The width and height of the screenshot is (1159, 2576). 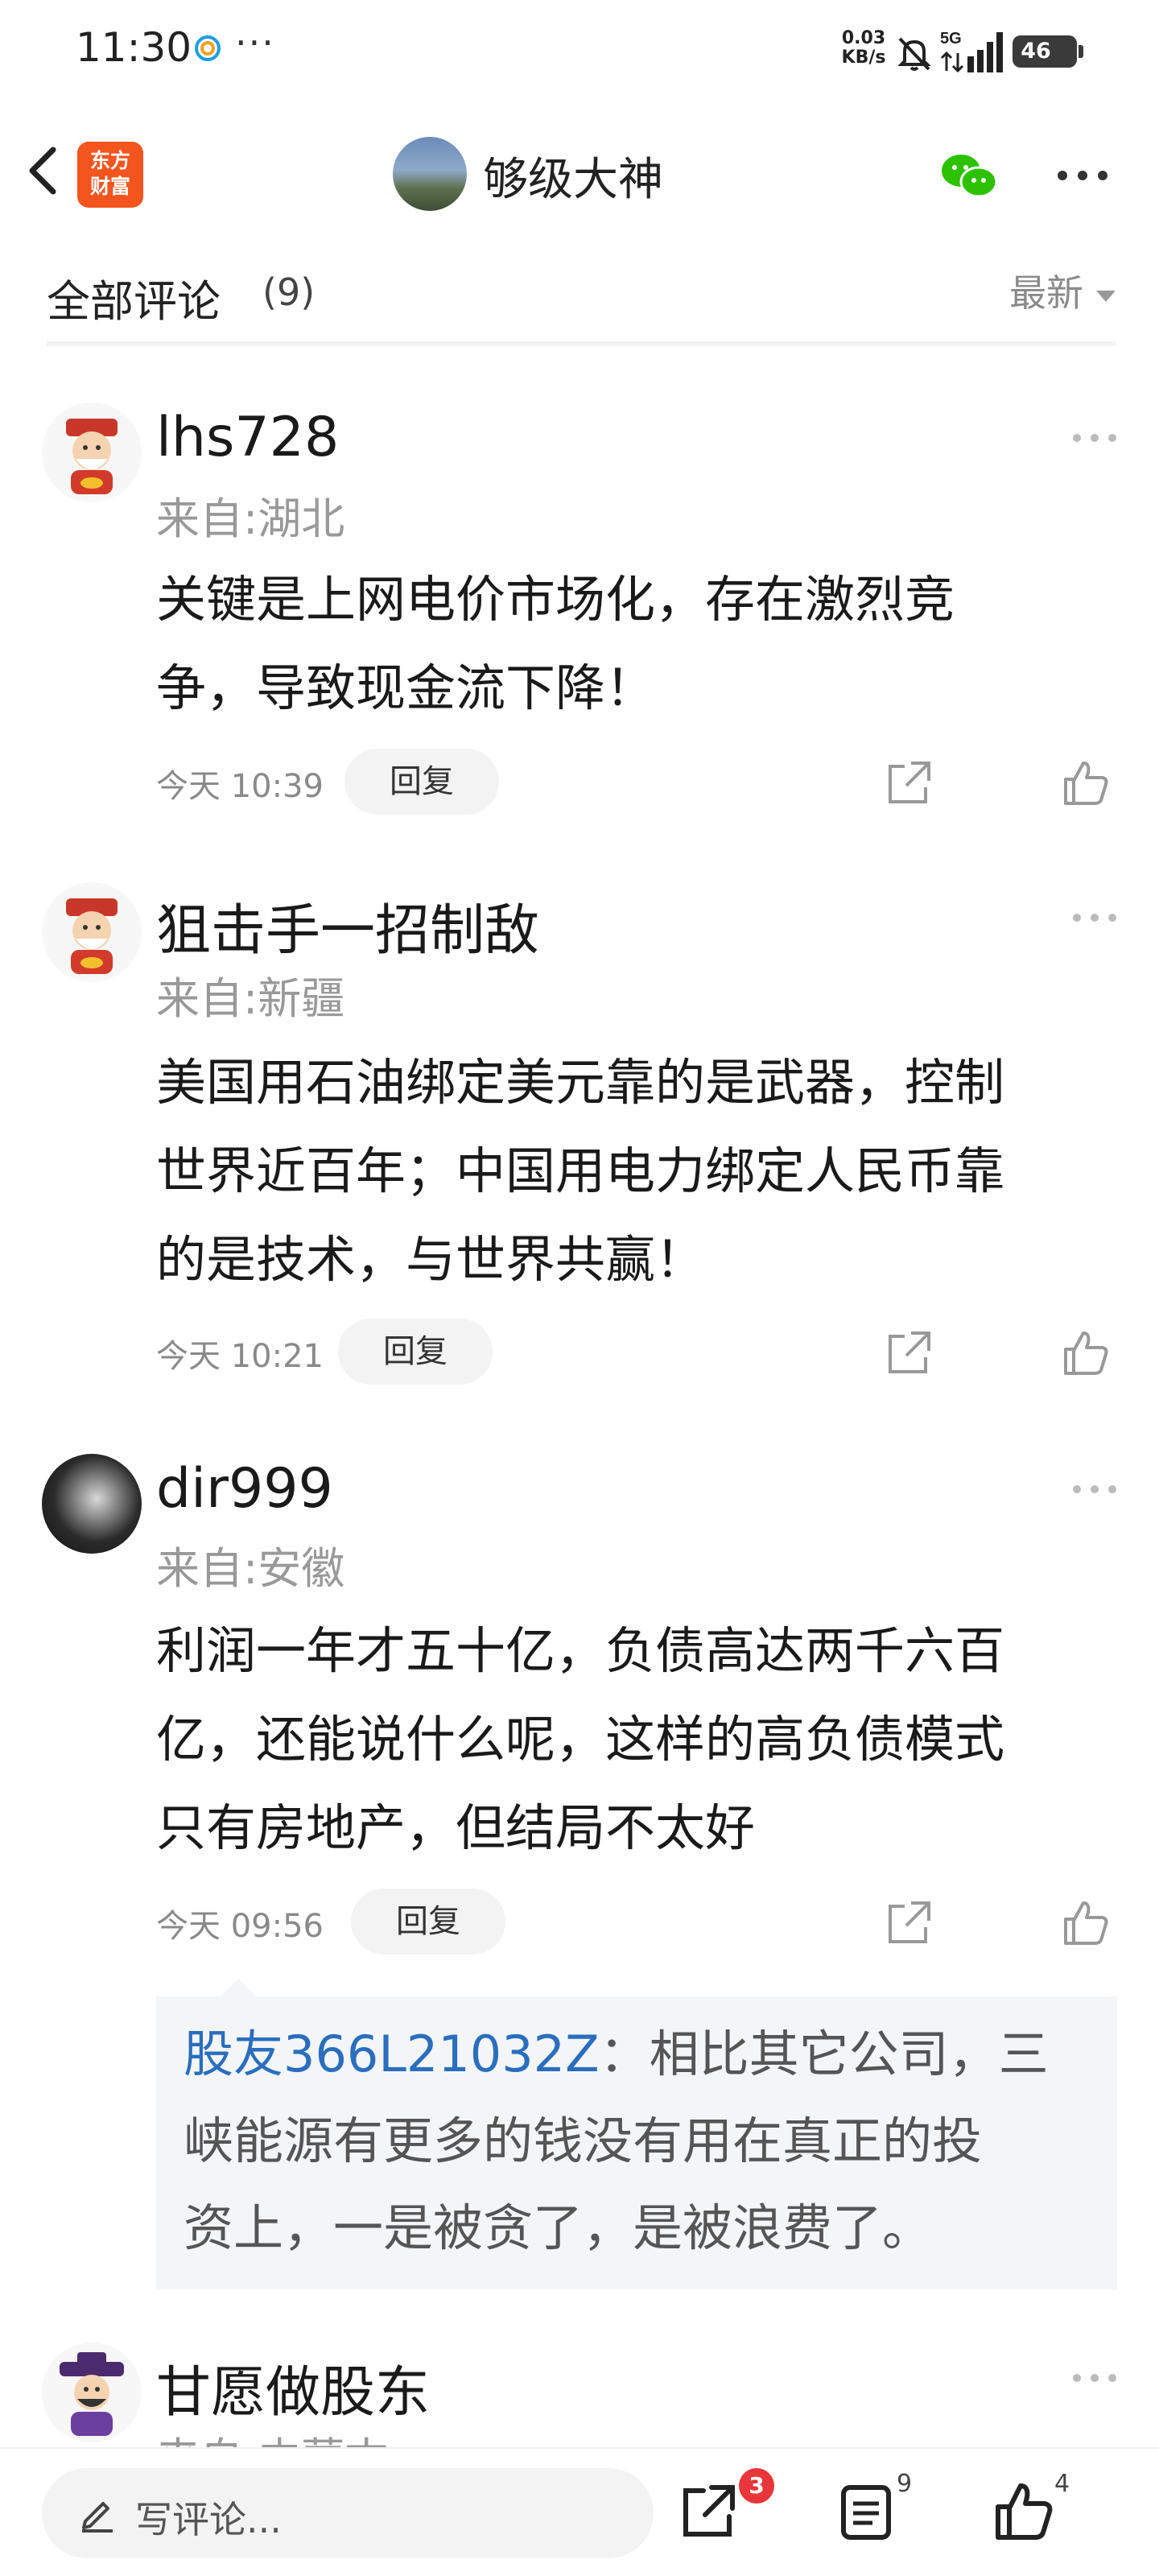 I want to click on sub-reply-username: 股友366L21032Z, so click(x=392, y=2054).